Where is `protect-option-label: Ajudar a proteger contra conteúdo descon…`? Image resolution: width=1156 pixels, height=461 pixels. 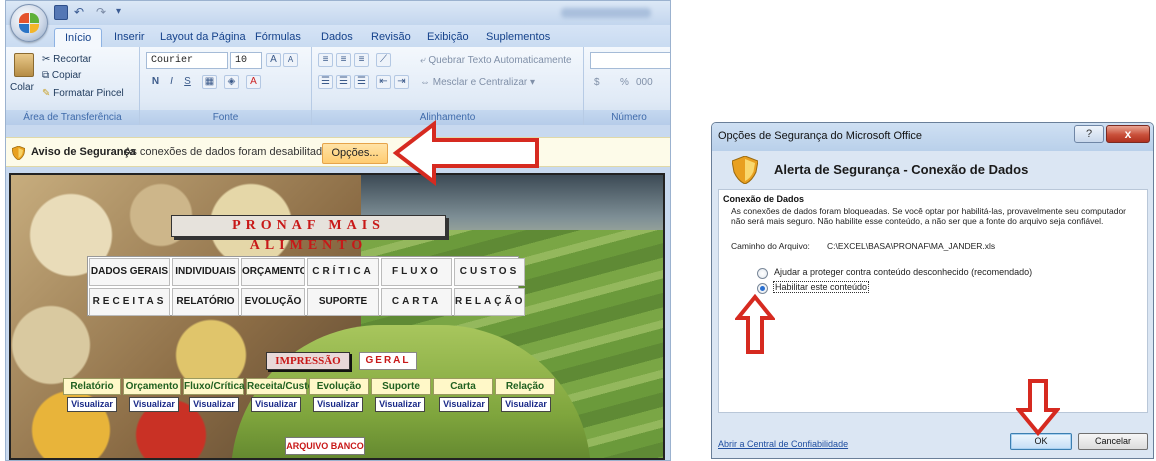 protect-option-label: Ajudar a proteger contra conteúdo descon… is located at coordinates (903, 272).